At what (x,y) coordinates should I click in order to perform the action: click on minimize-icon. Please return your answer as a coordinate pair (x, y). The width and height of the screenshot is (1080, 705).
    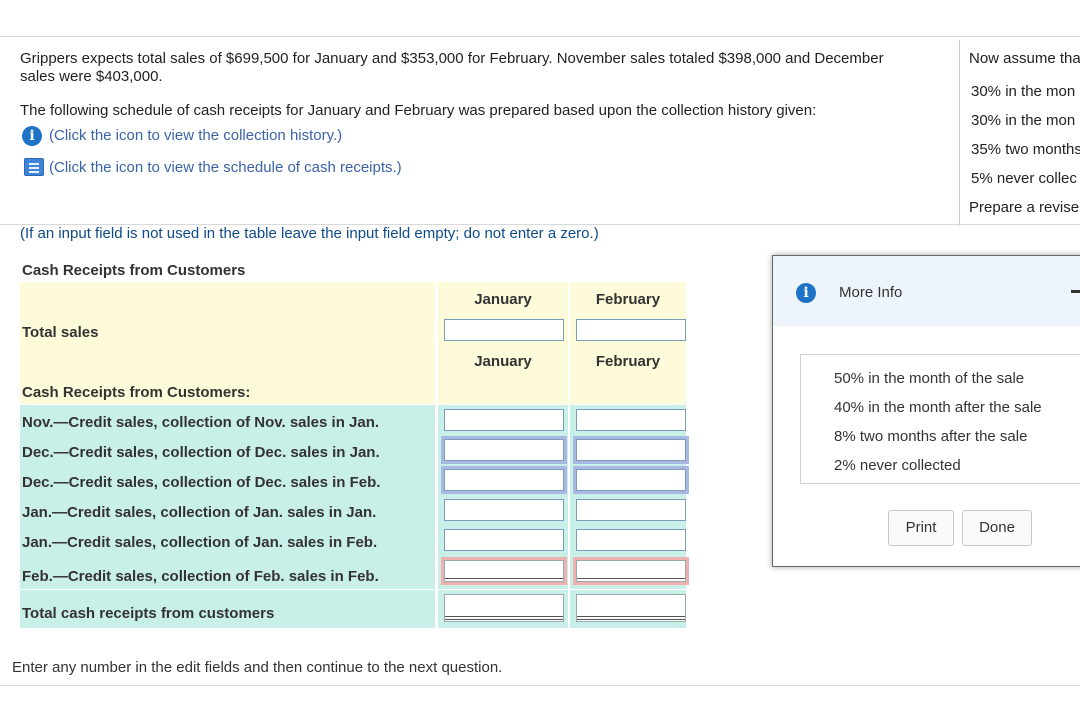
    Looking at the image, I should click on (1075, 291).